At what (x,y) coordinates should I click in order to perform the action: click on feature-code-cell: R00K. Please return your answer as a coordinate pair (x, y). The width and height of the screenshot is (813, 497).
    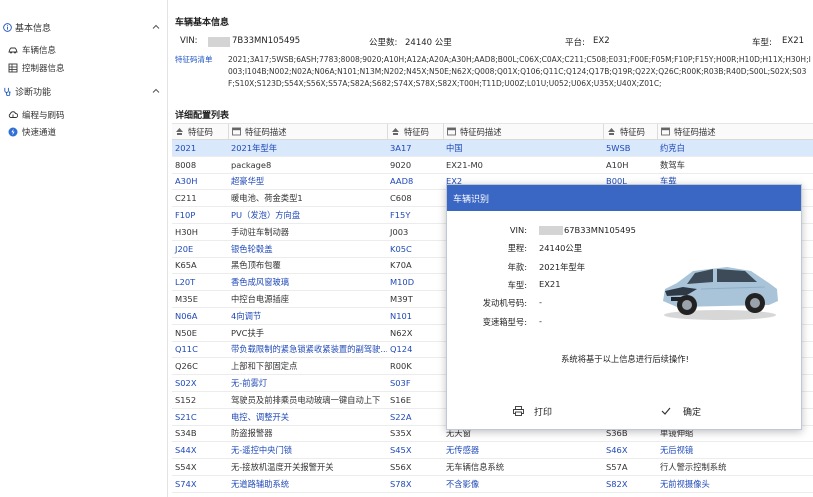
    Looking at the image, I should click on (401, 366).